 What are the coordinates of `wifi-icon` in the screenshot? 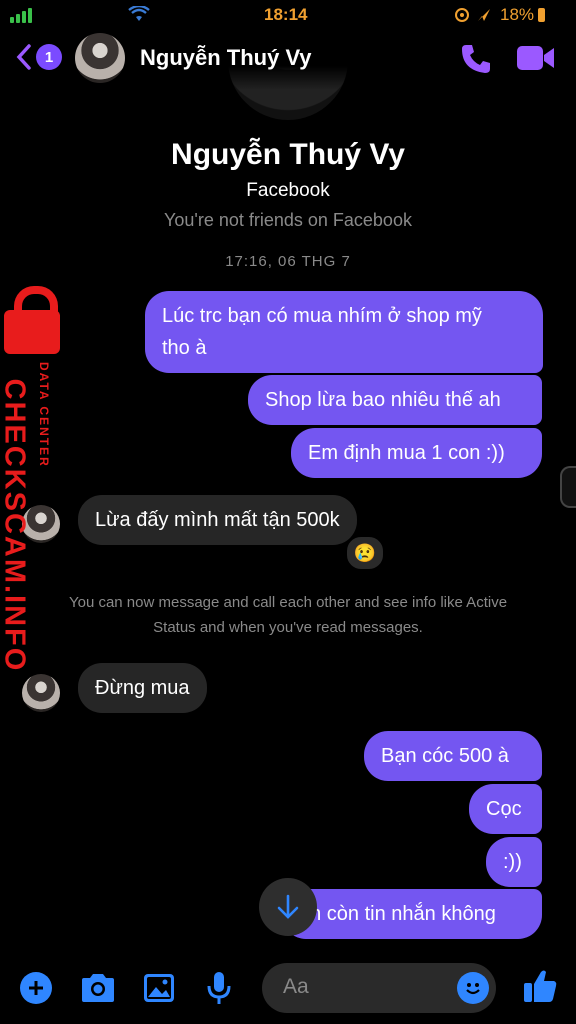 It's located at (139, 13).